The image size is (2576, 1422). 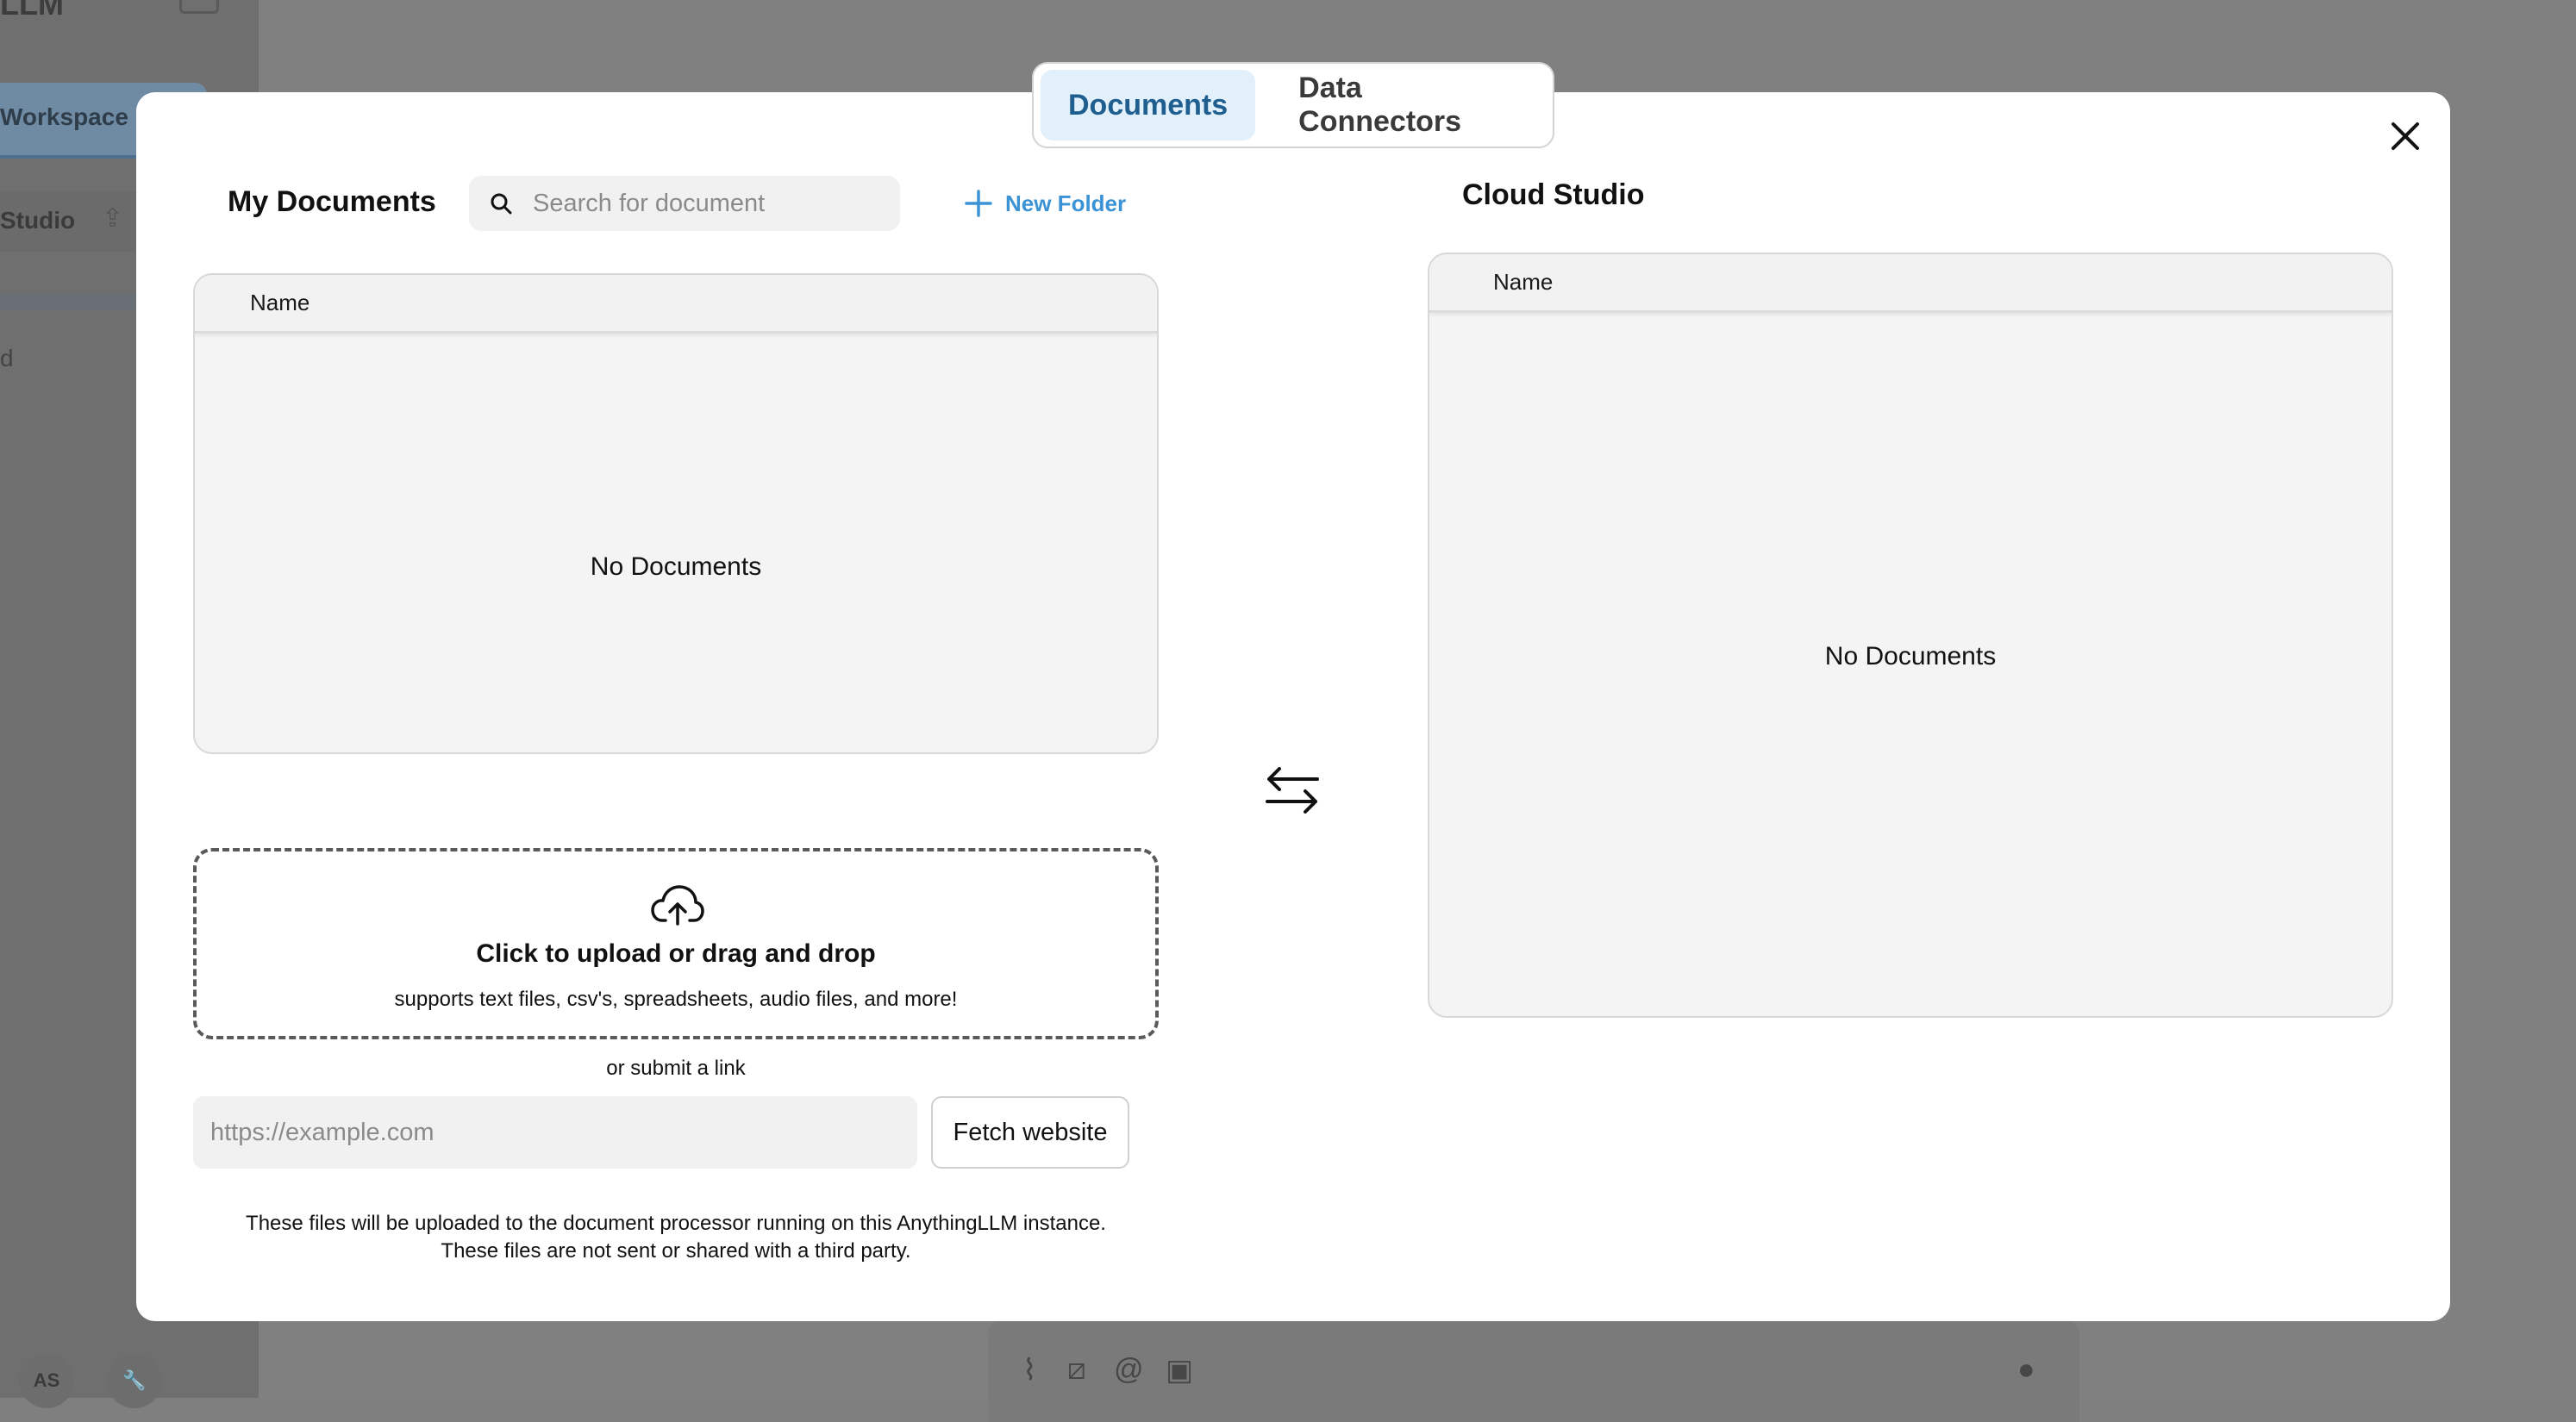 I want to click on new-folder-button: New Folder, so click(x=1045, y=203).